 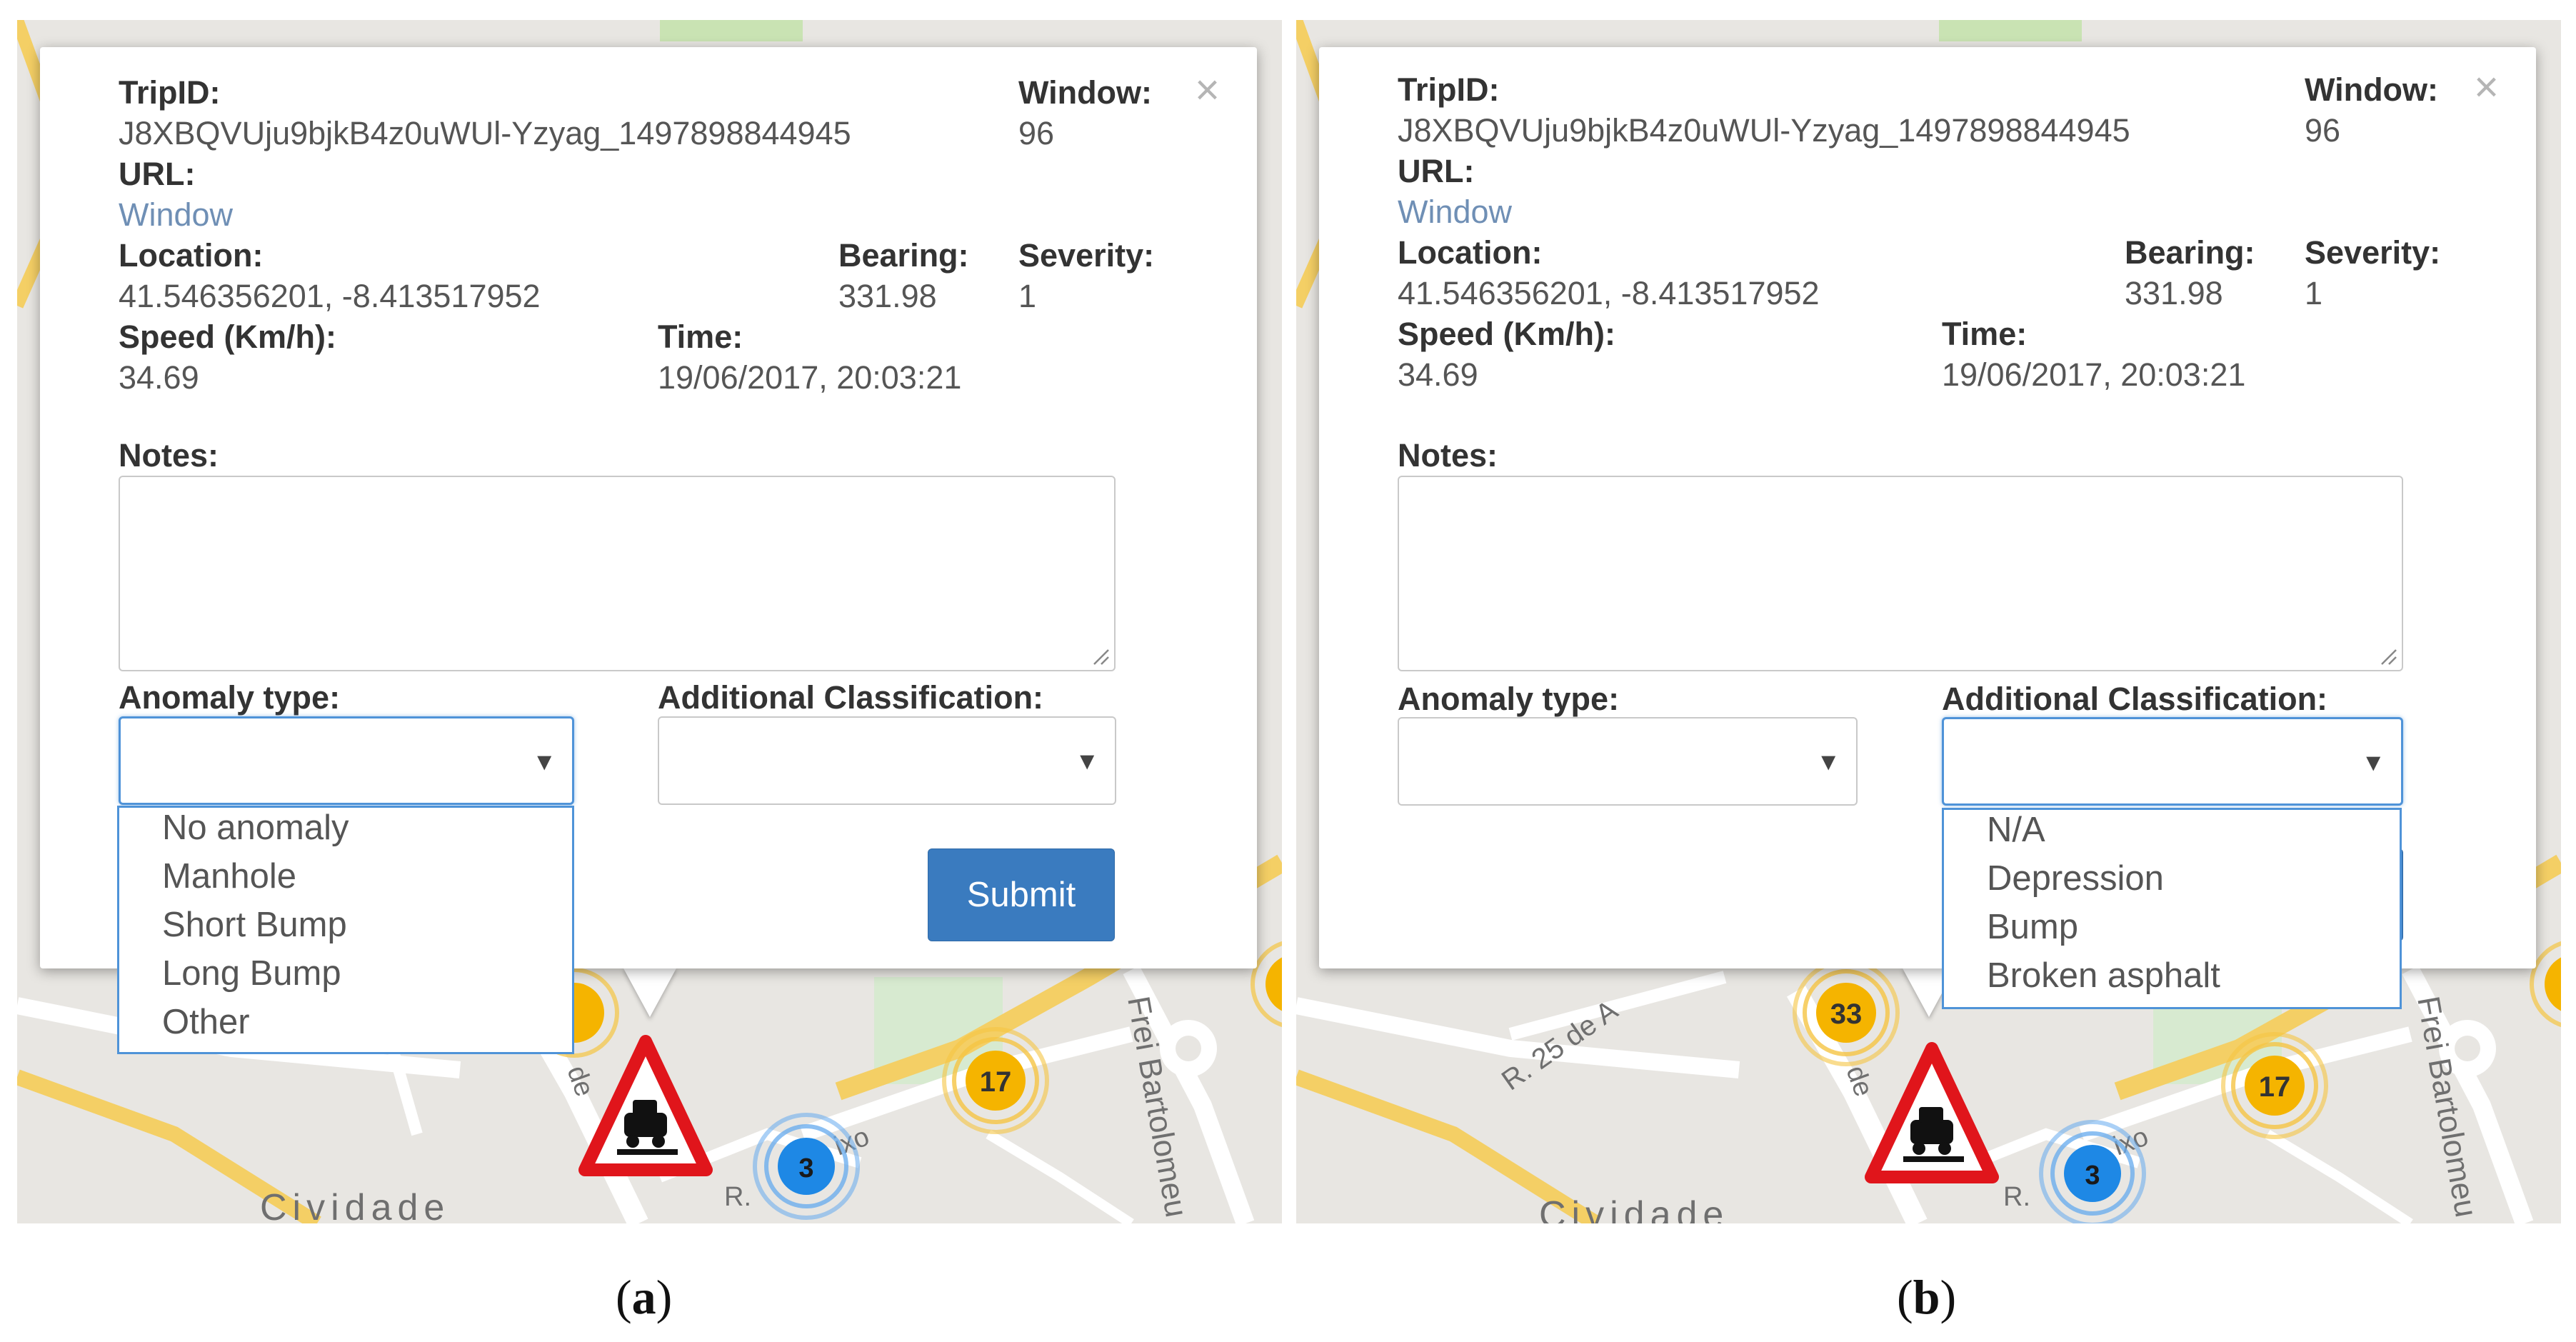 I want to click on dropdown-option: Other, so click(x=206, y=1022).